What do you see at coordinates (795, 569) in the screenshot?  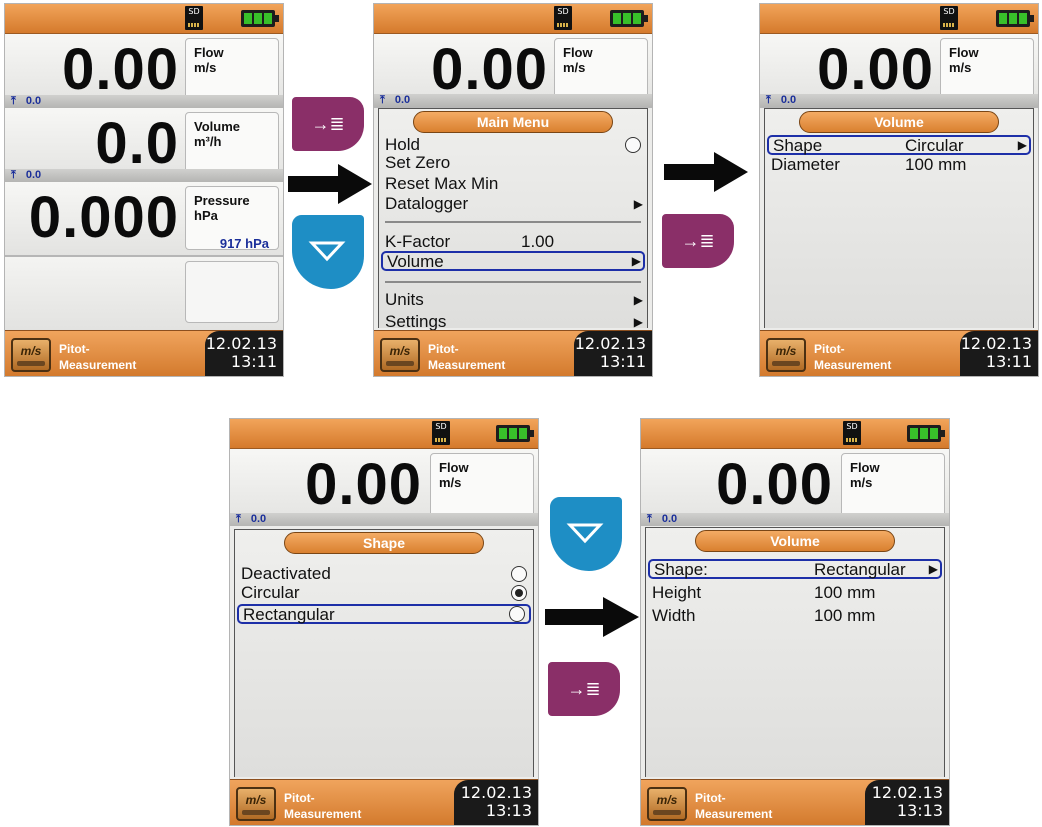 I see `menu-item-shape: Shape: Rectangular ▶` at bounding box center [795, 569].